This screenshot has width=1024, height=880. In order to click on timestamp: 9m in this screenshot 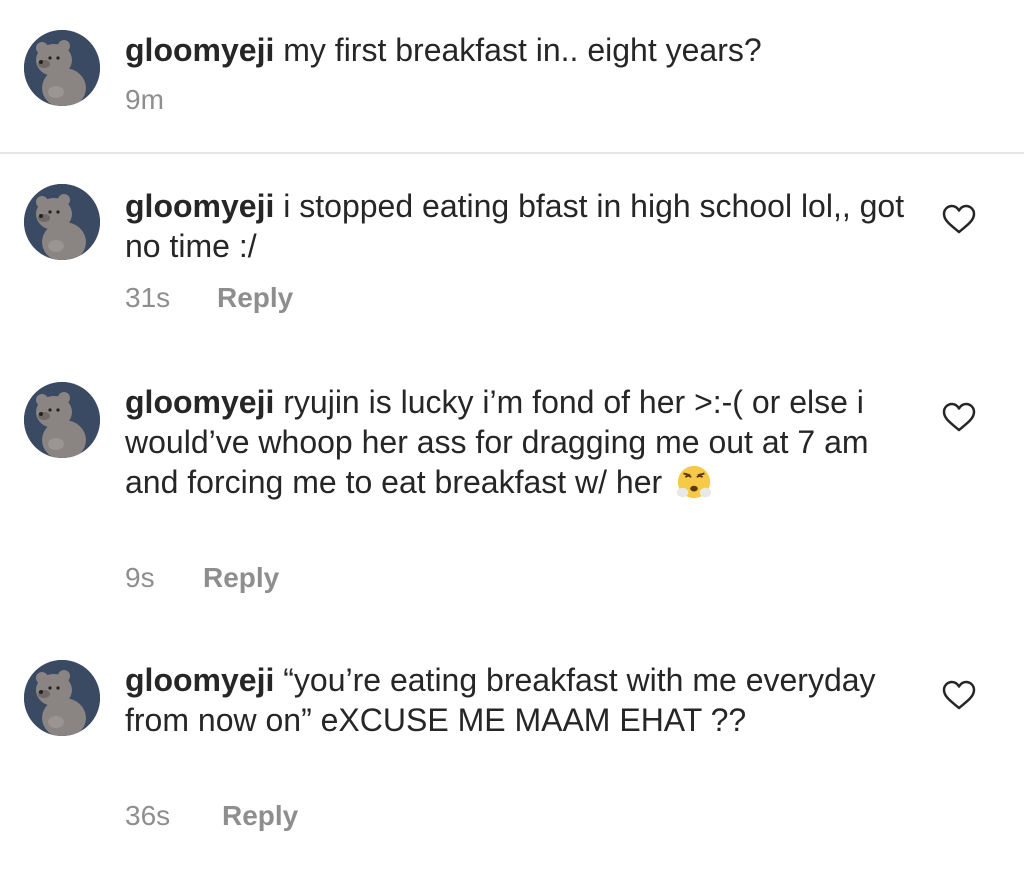, I will do `click(144, 99)`.